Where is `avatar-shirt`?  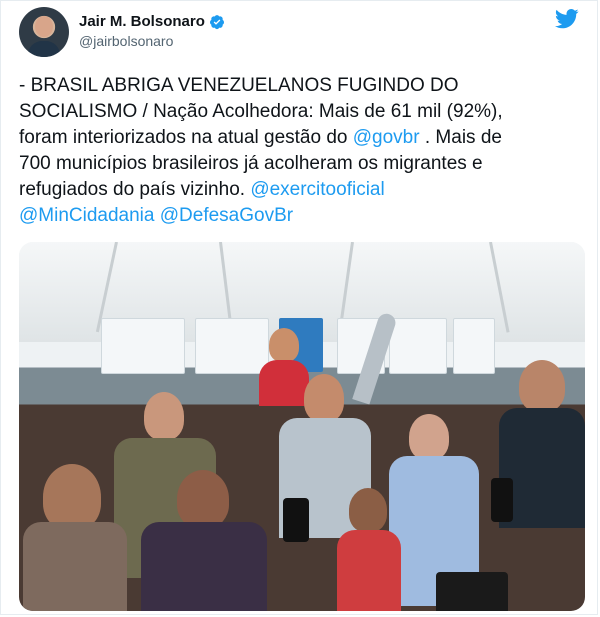
avatar-shirt is located at coordinates (44, 49).